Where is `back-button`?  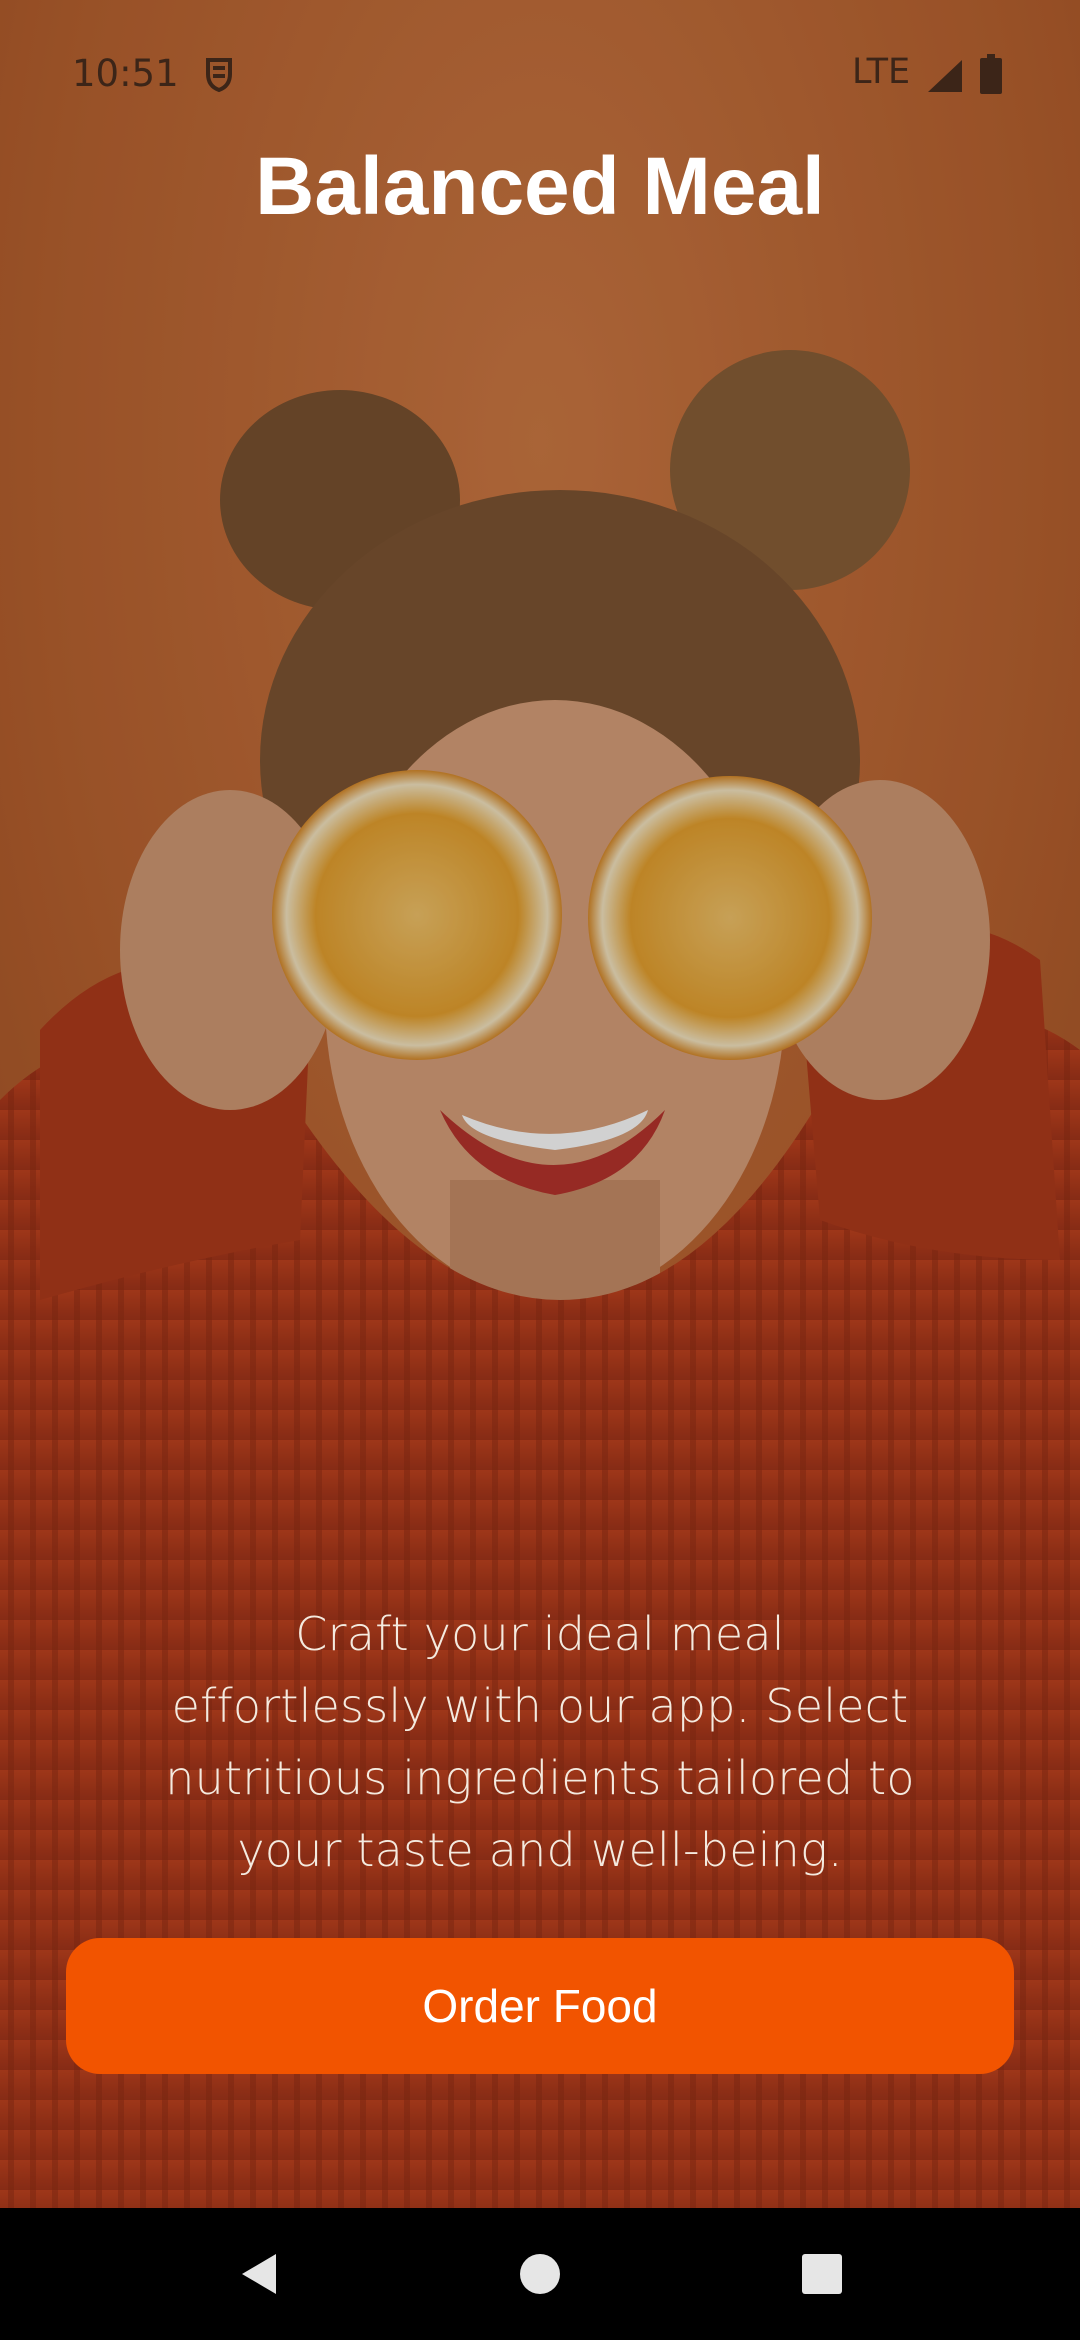
back-button is located at coordinates (258, 2274).